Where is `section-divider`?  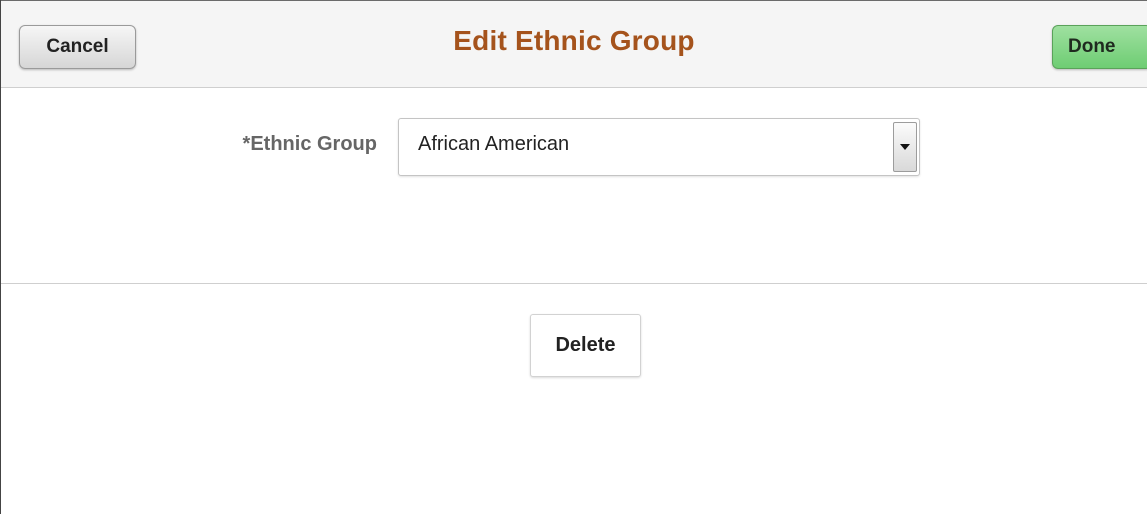 section-divider is located at coordinates (574, 283).